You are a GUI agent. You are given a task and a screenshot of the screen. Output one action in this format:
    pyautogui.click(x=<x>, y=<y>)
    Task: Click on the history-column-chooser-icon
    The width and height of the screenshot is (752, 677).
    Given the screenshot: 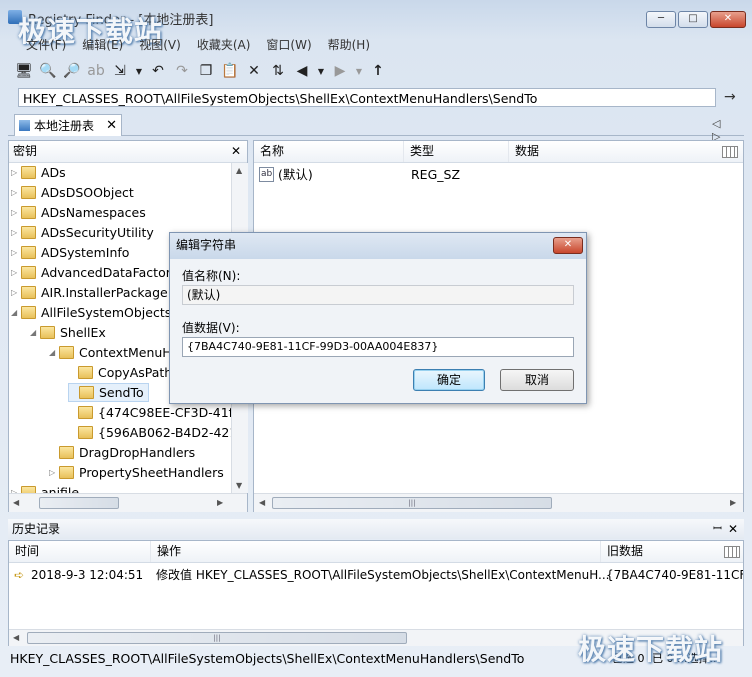 What is the action you would take?
    pyautogui.click(x=732, y=552)
    